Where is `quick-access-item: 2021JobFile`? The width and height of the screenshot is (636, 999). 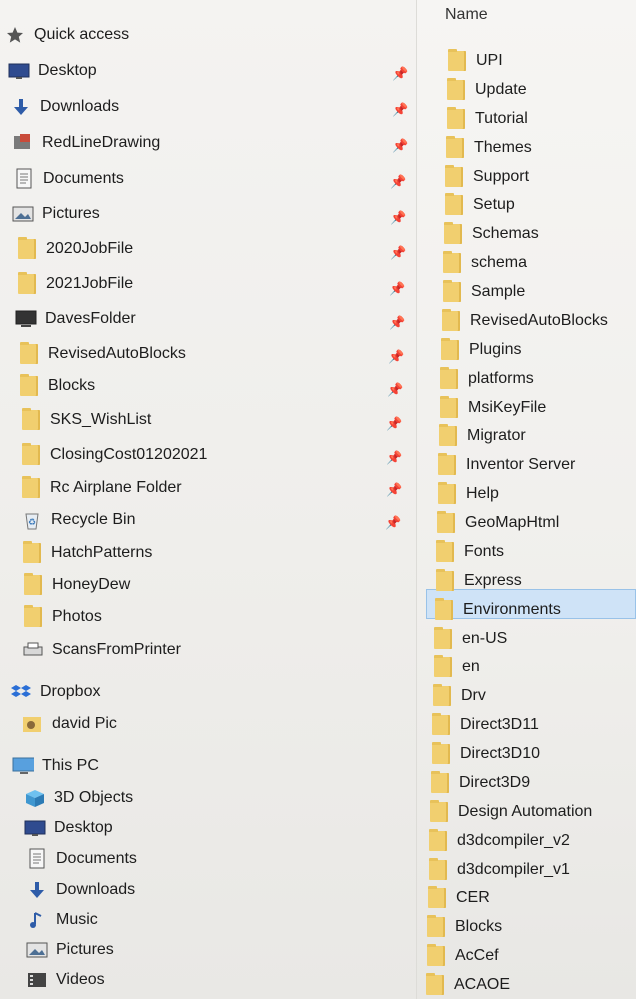 quick-access-item: 2021JobFile is located at coordinates (74, 284).